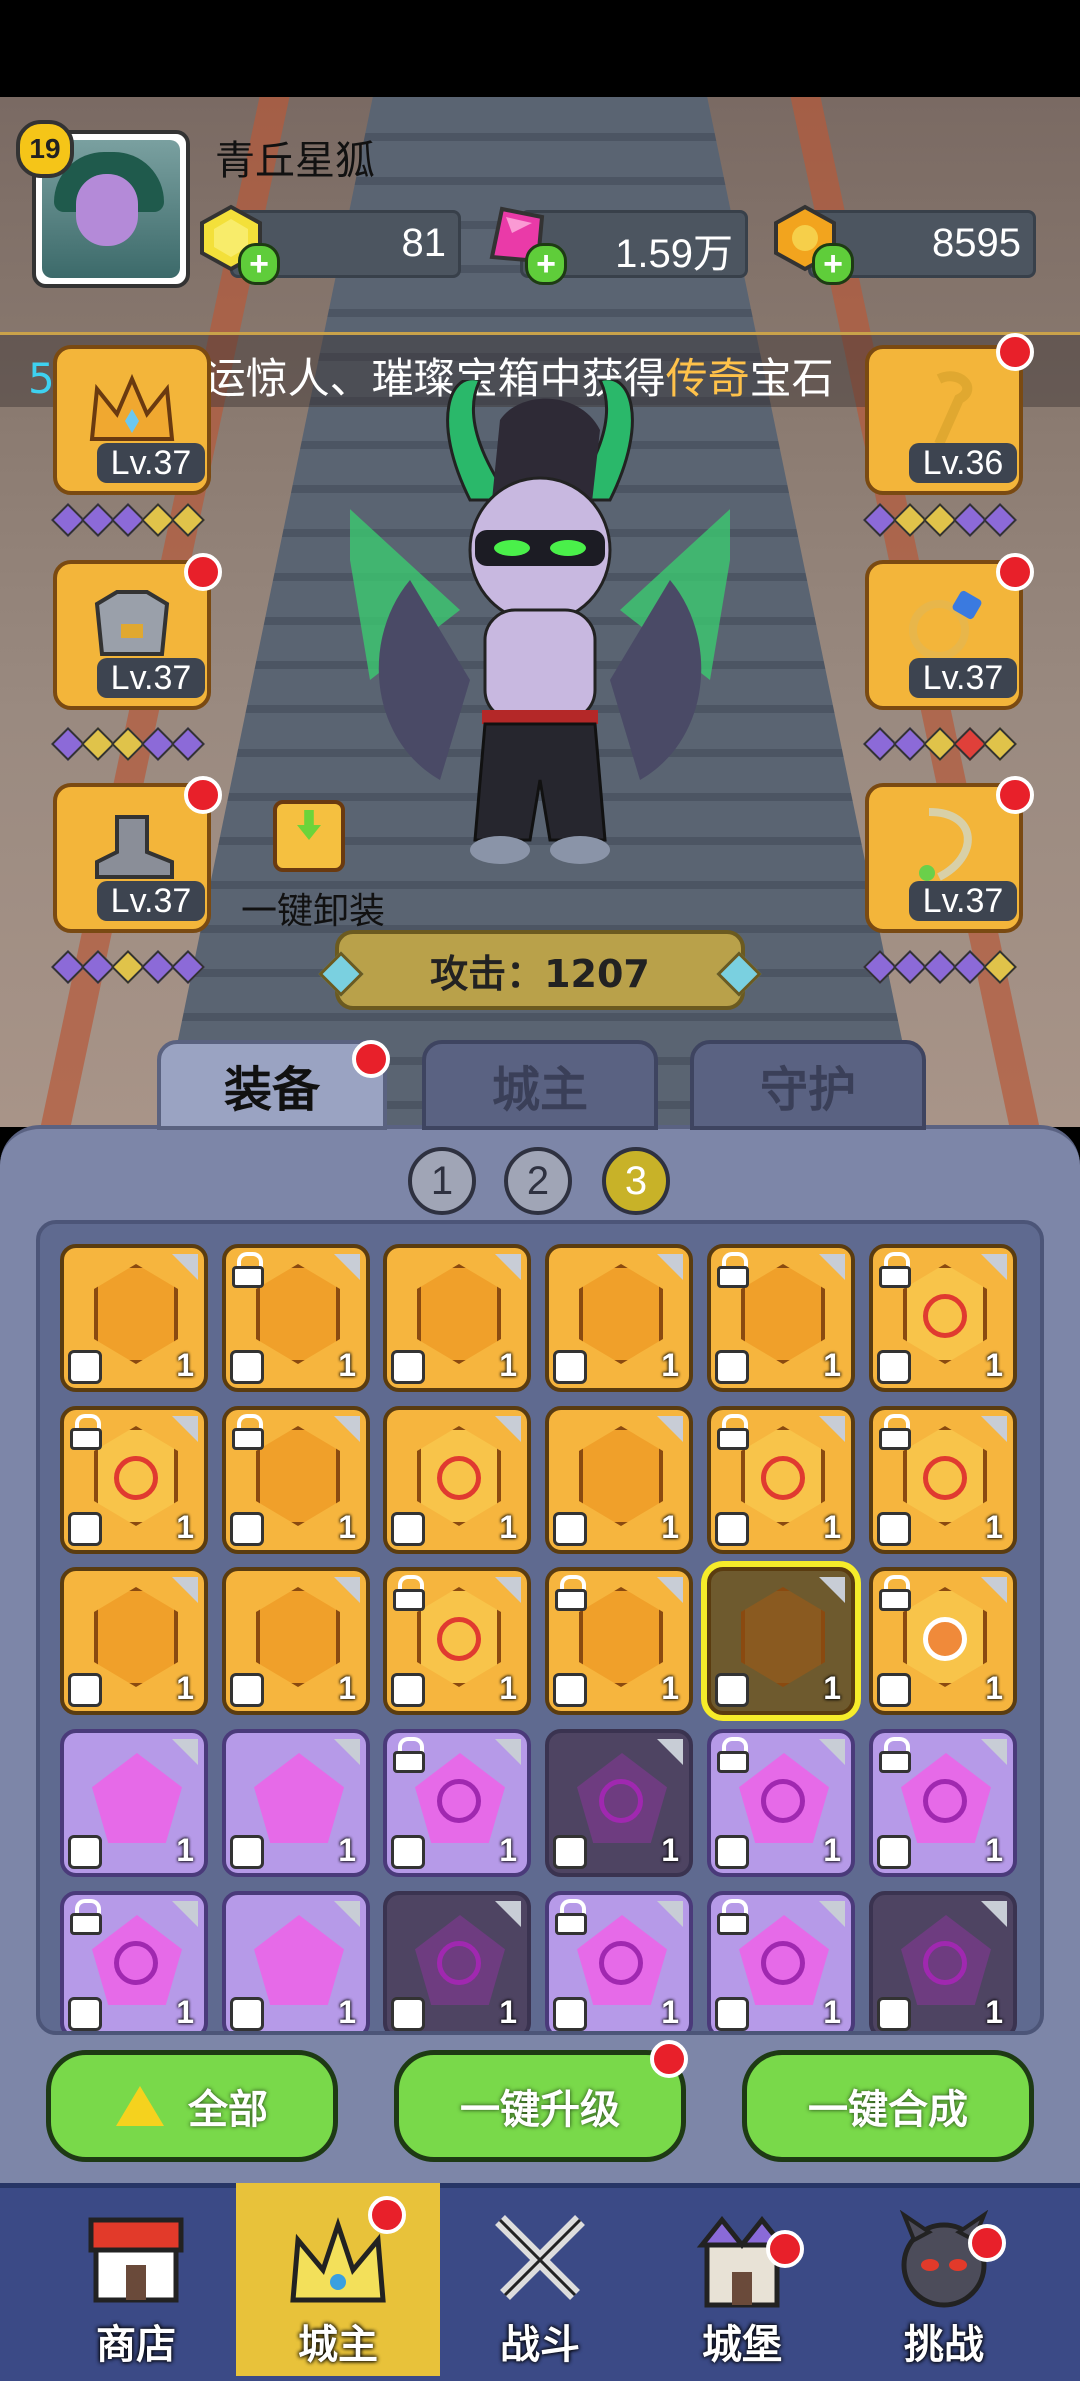  I want to click on upgrade-all-button: 一键升级, so click(540, 2106).